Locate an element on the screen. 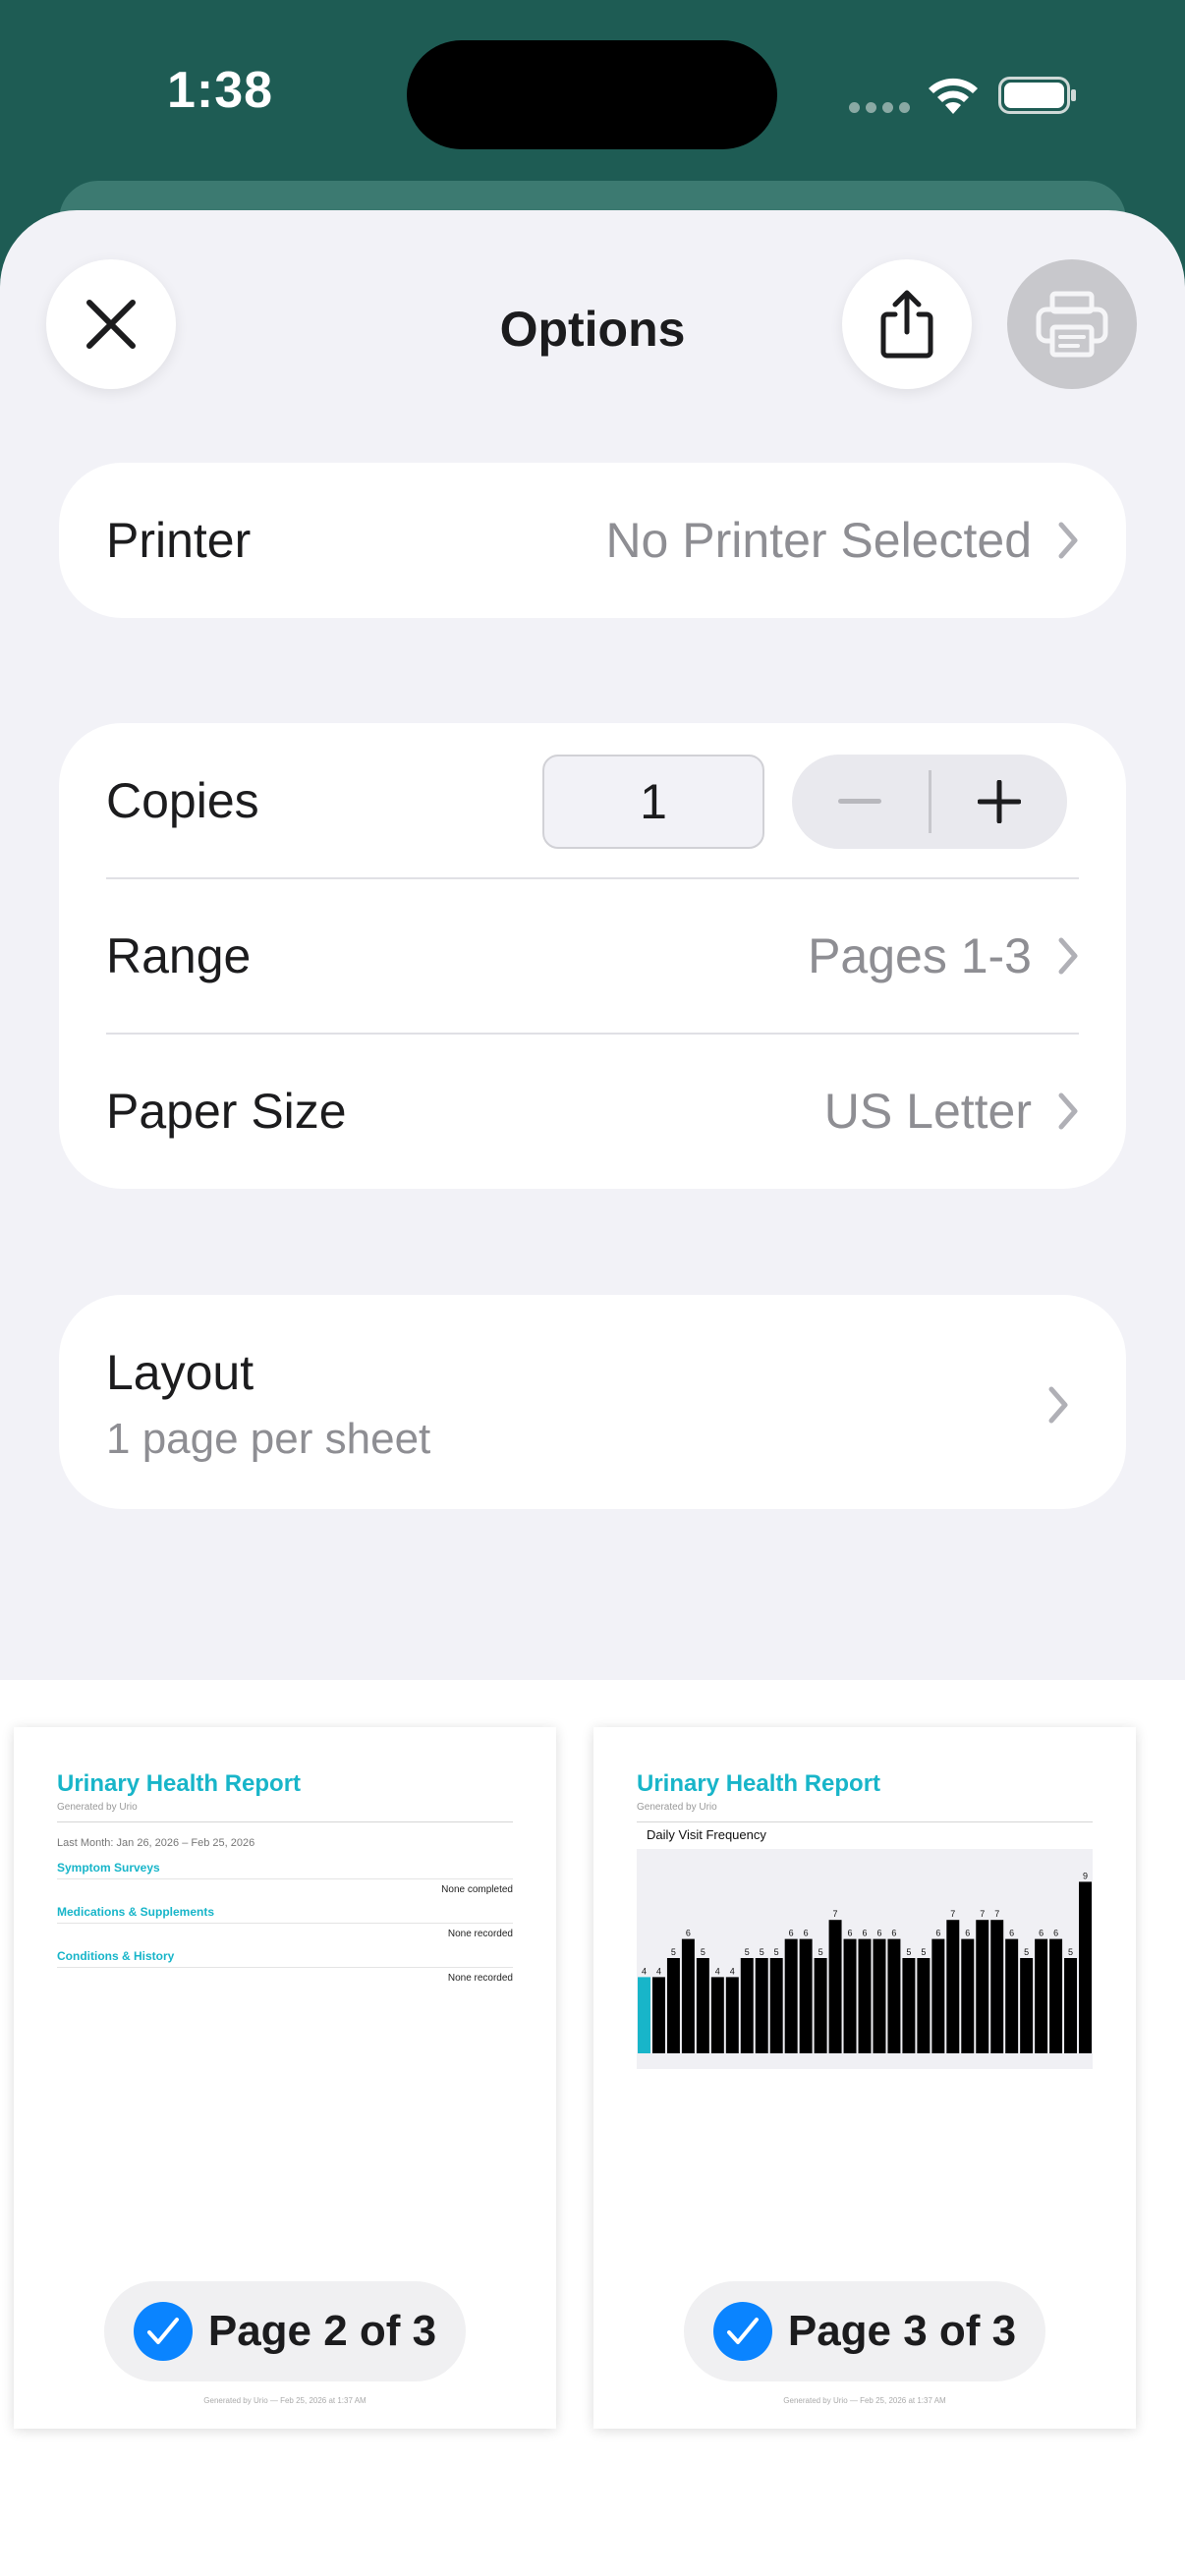 This screenshot has width=1185, height=2576. section-value: None recorded is located at coordinates (480, 1934).